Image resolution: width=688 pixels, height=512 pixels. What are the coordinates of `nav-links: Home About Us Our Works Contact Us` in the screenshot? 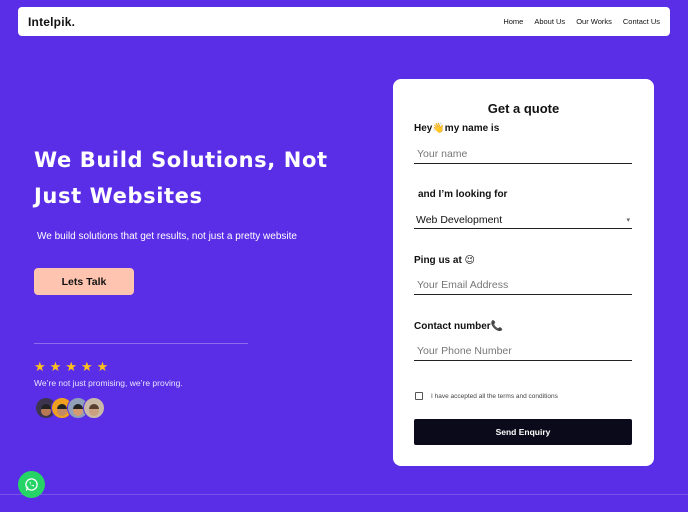 It's located at (581, 21).